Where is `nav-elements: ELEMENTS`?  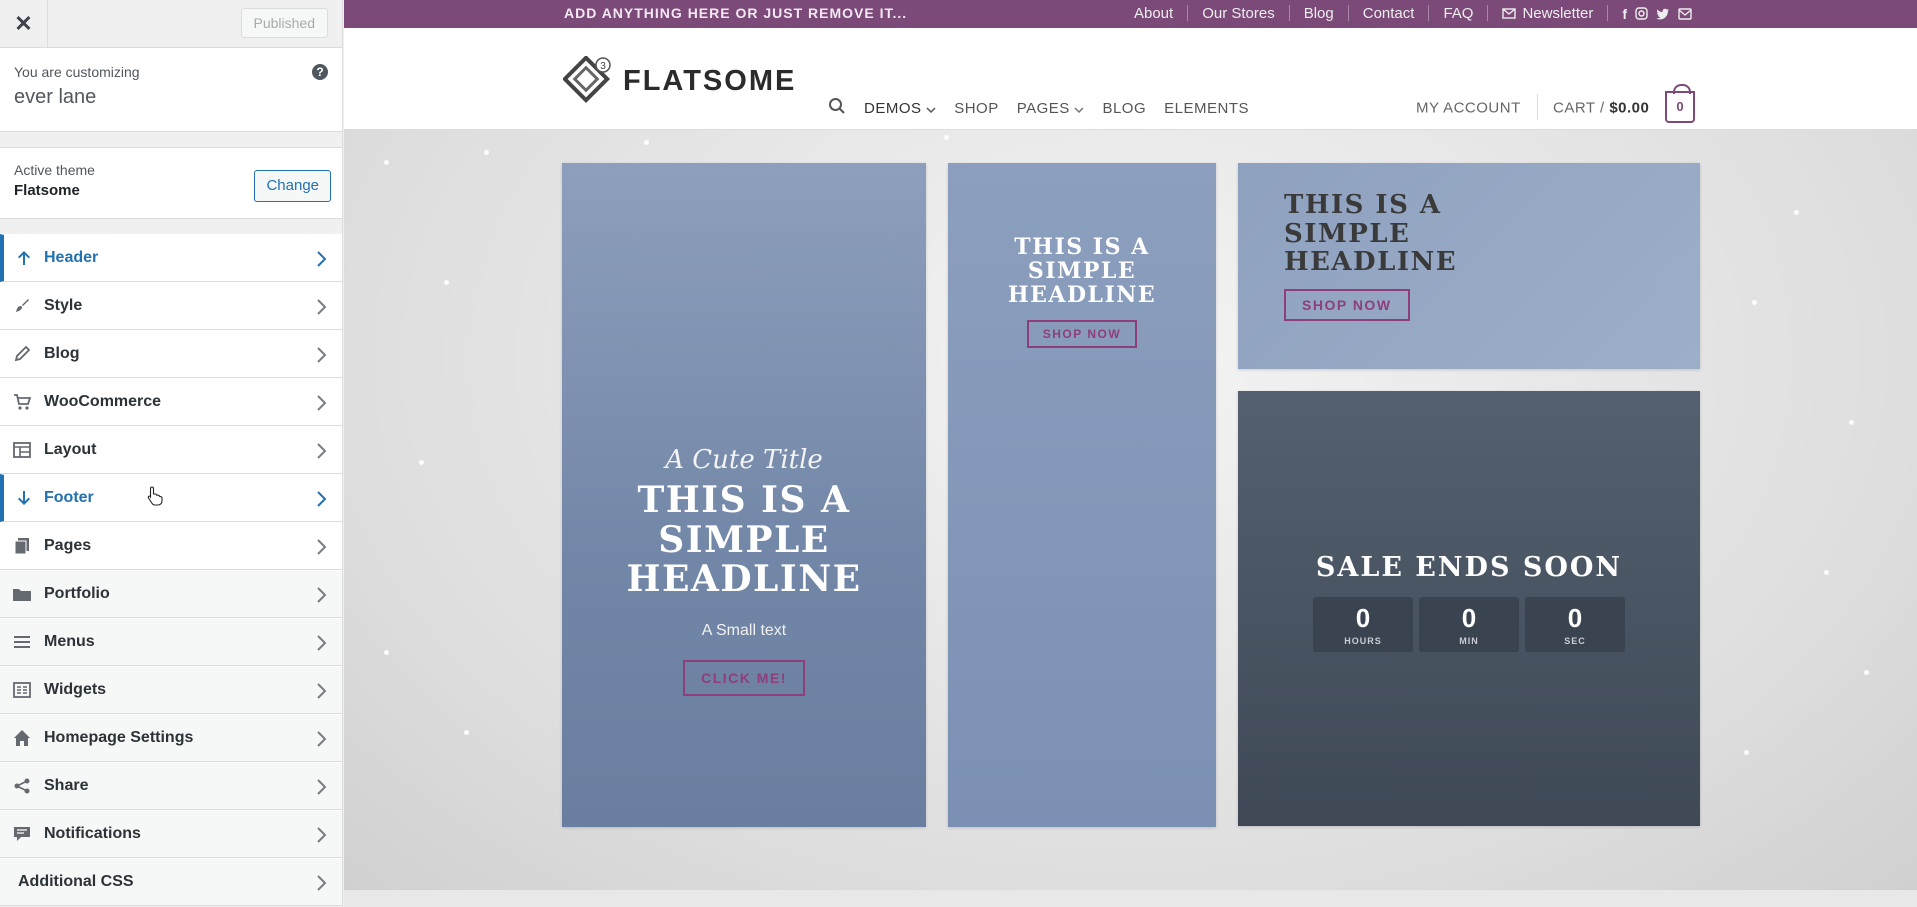 nav-elements: ELEMENTS is located at coordinates (1206, 108).